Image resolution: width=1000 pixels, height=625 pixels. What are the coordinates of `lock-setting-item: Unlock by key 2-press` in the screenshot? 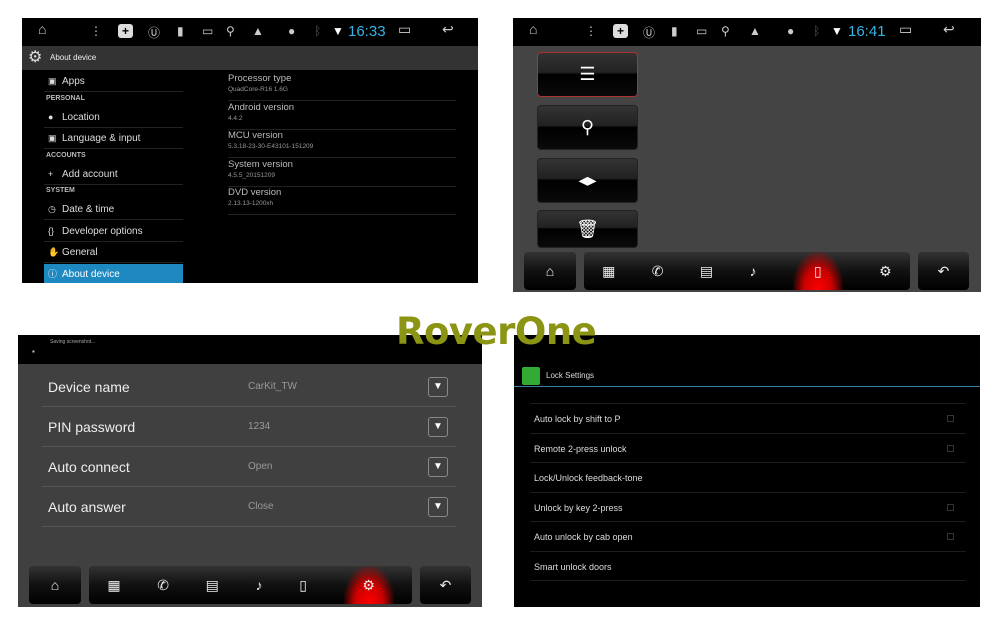 It's located at (748, 506).